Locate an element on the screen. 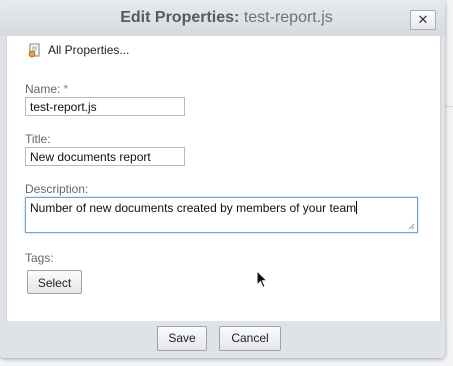 This screenshot has height=366, width=453. tags-label: Tags: is located at coordinates (39, 258).